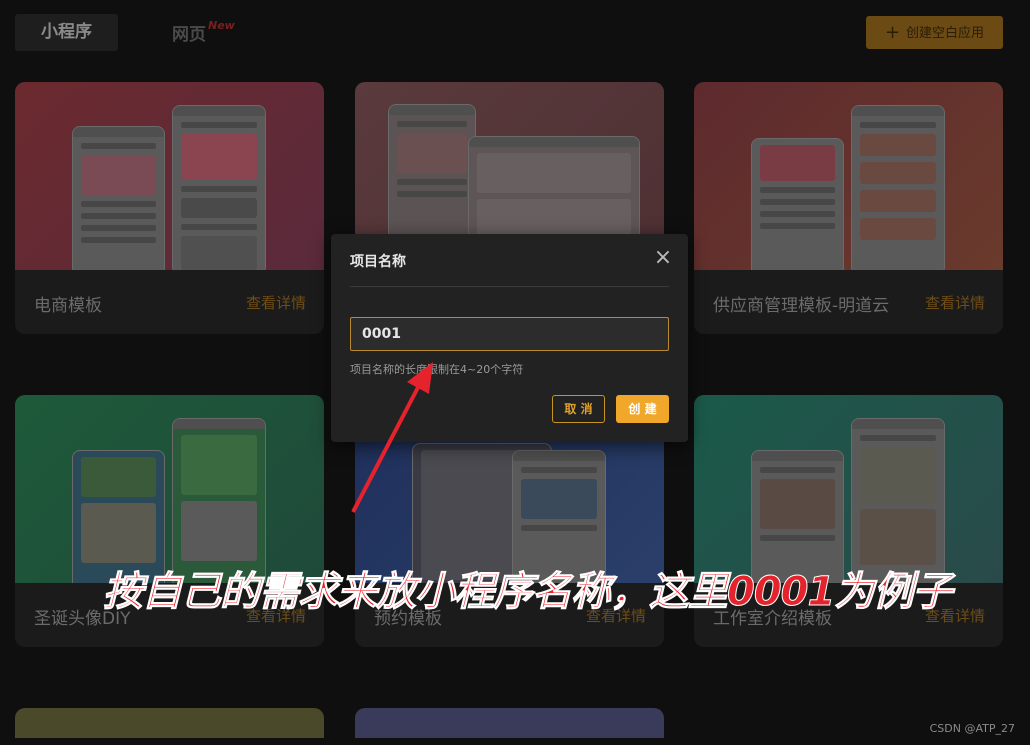  Describe the element at coordinates (801, 306) in the screenshot. I see `template-name: 供应商管理模板-明道云` at that location.